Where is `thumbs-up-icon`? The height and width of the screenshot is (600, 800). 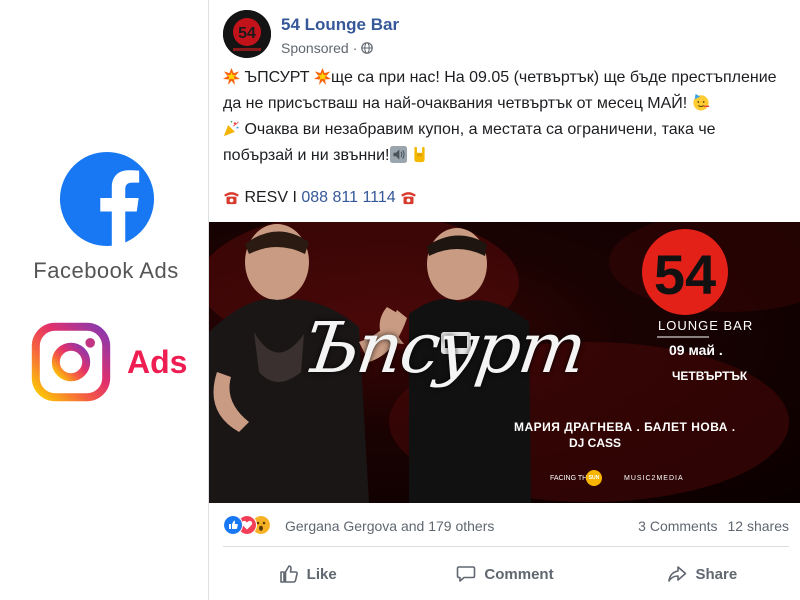
thumbs-up-icon is located at coordinates (288, 574).